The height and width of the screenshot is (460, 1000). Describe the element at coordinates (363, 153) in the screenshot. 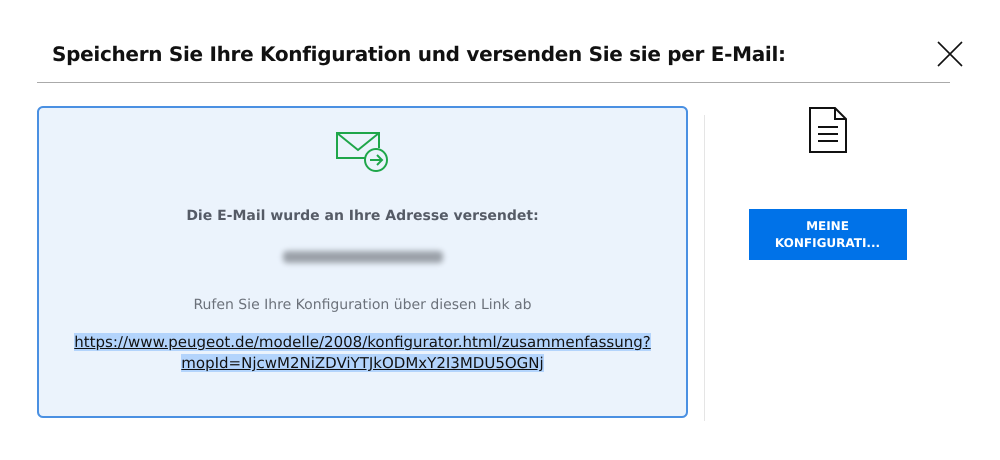

I see `mail-sent-icon` at that location.